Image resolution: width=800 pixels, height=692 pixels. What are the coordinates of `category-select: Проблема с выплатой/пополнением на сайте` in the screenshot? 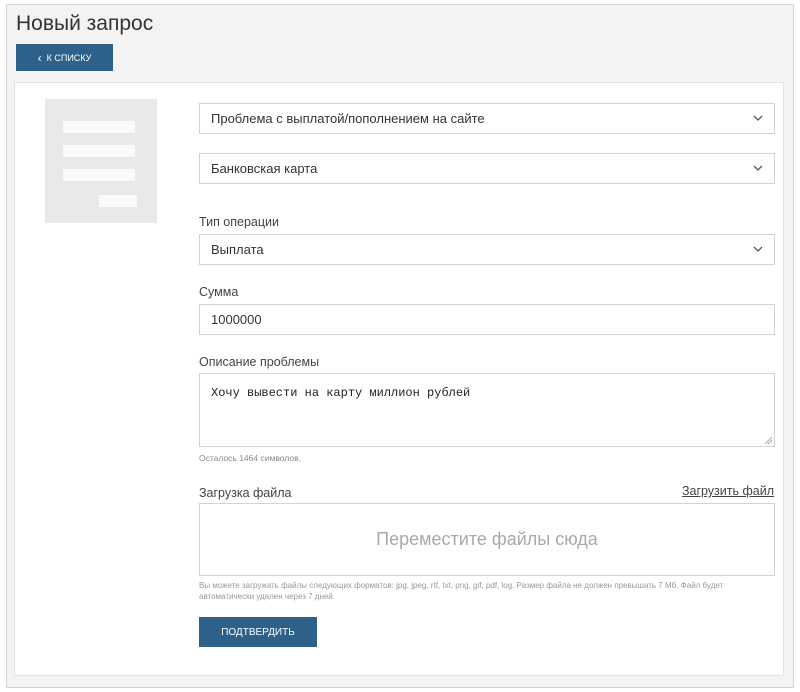 It's located at (487, 118).